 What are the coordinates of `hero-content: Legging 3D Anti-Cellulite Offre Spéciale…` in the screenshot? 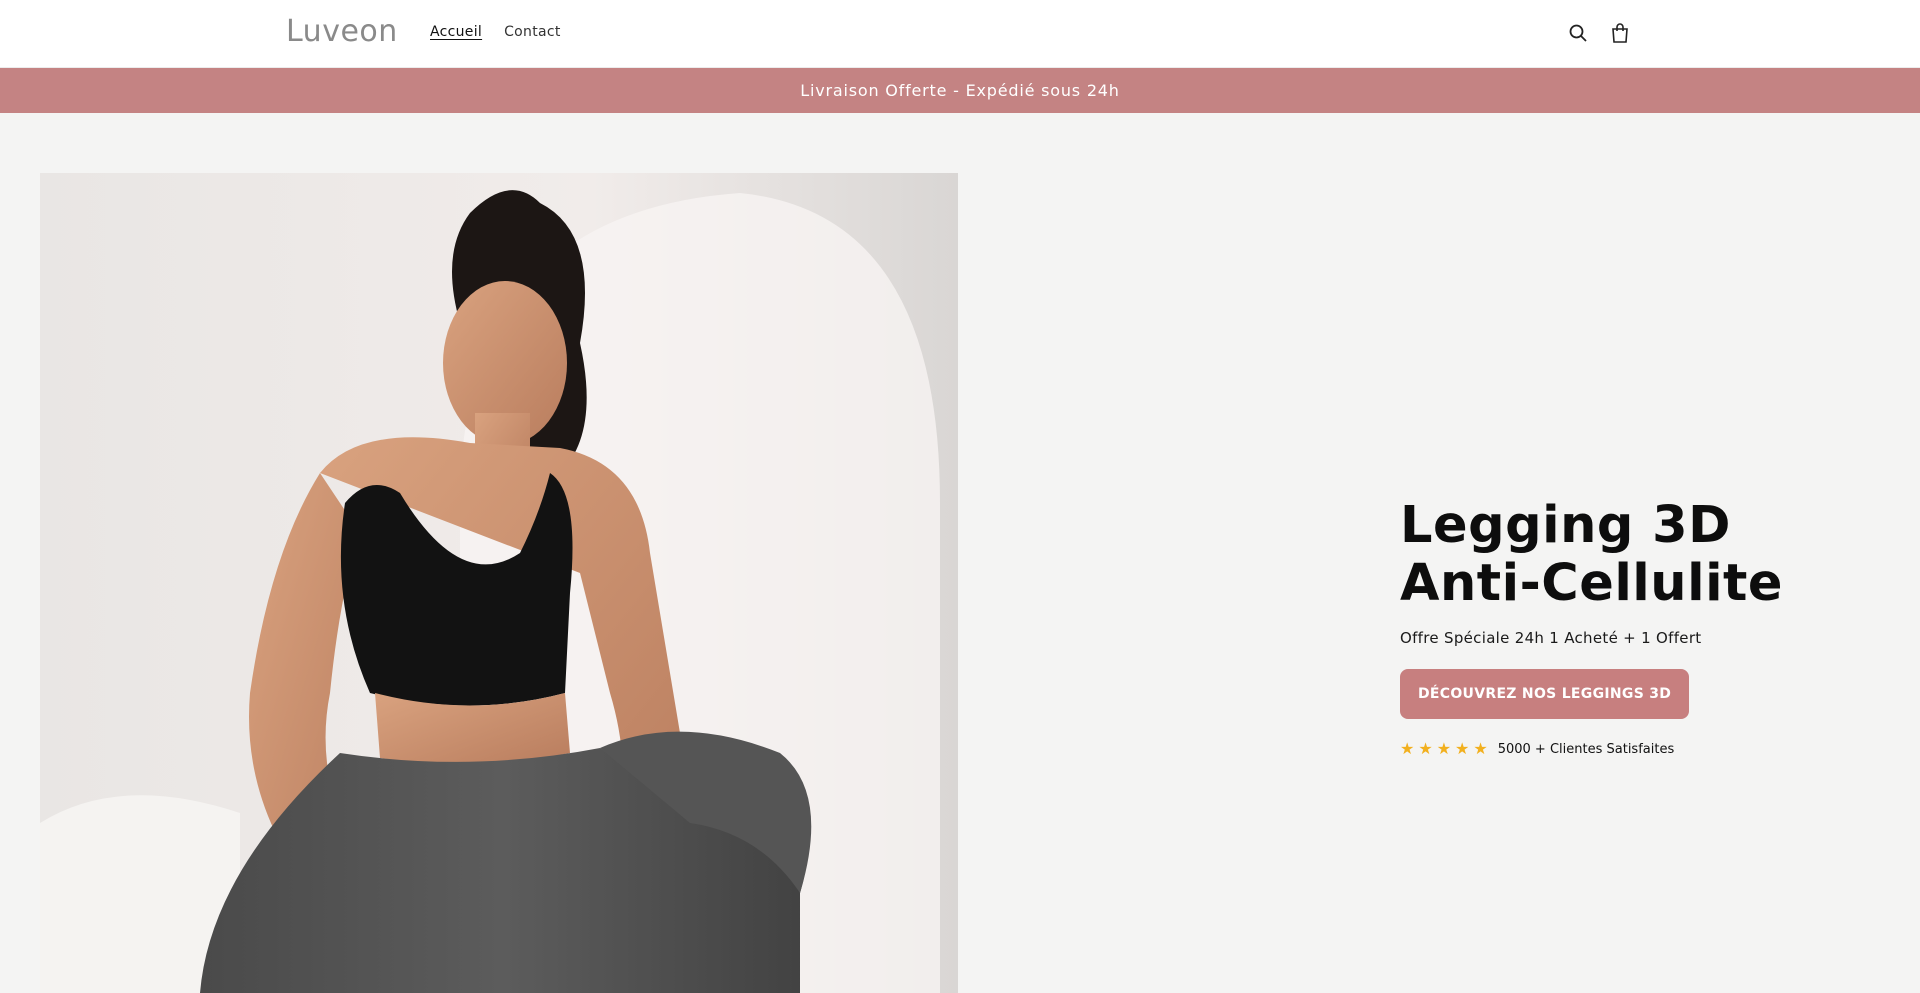 It's located at (1640, 627).